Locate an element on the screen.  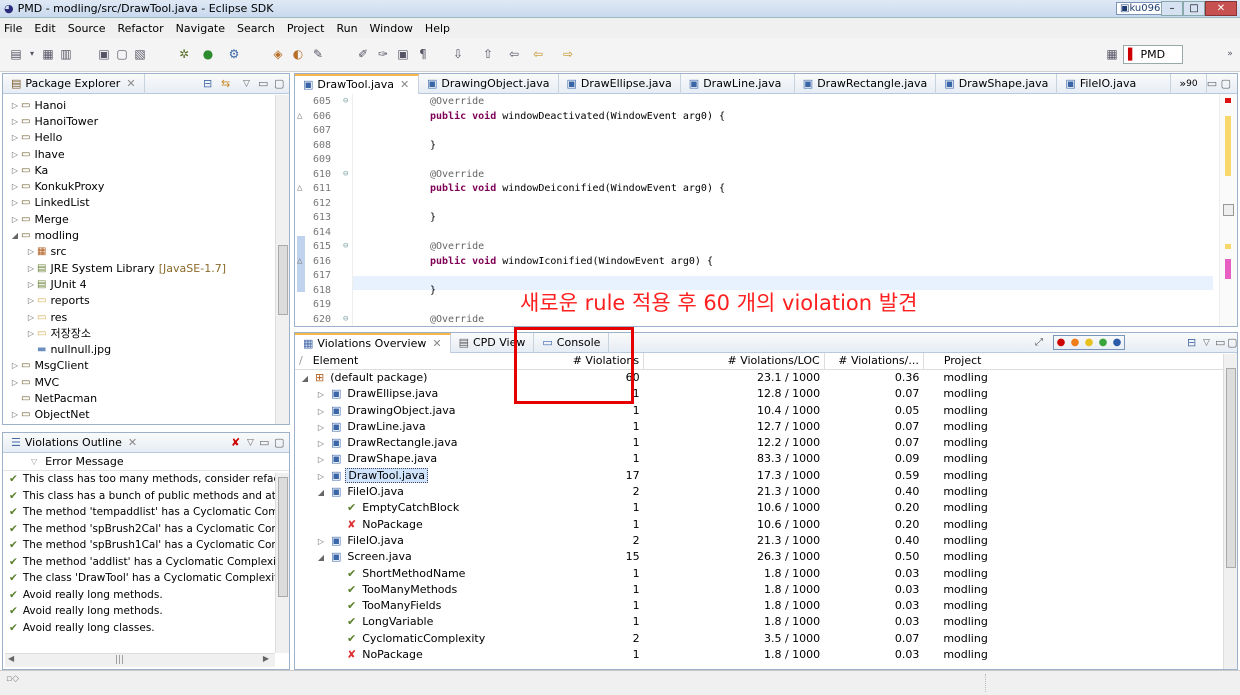
priority-1-icon: ● is located at coordinates (1061, 342).